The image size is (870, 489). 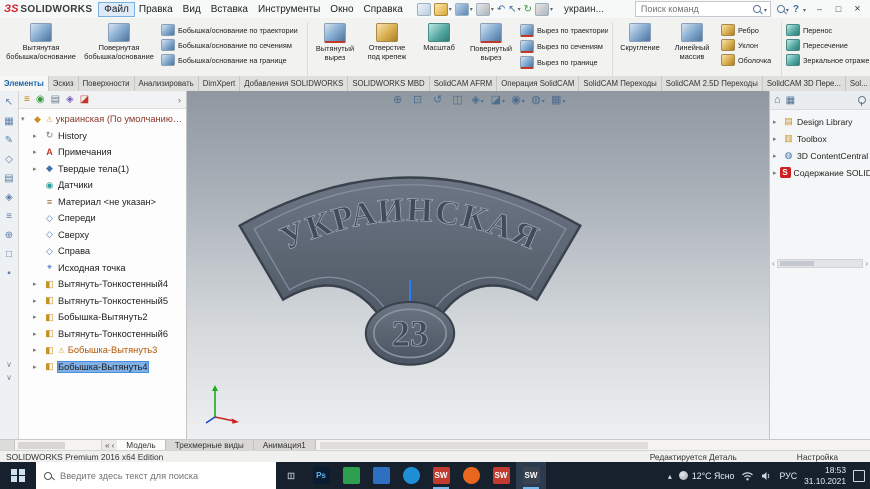 What do you see at coordinates (712, 83) in the screenshot?
I see `command-tab: SolidCAM 2.5D Переходы` at bounding box center [712, 83].